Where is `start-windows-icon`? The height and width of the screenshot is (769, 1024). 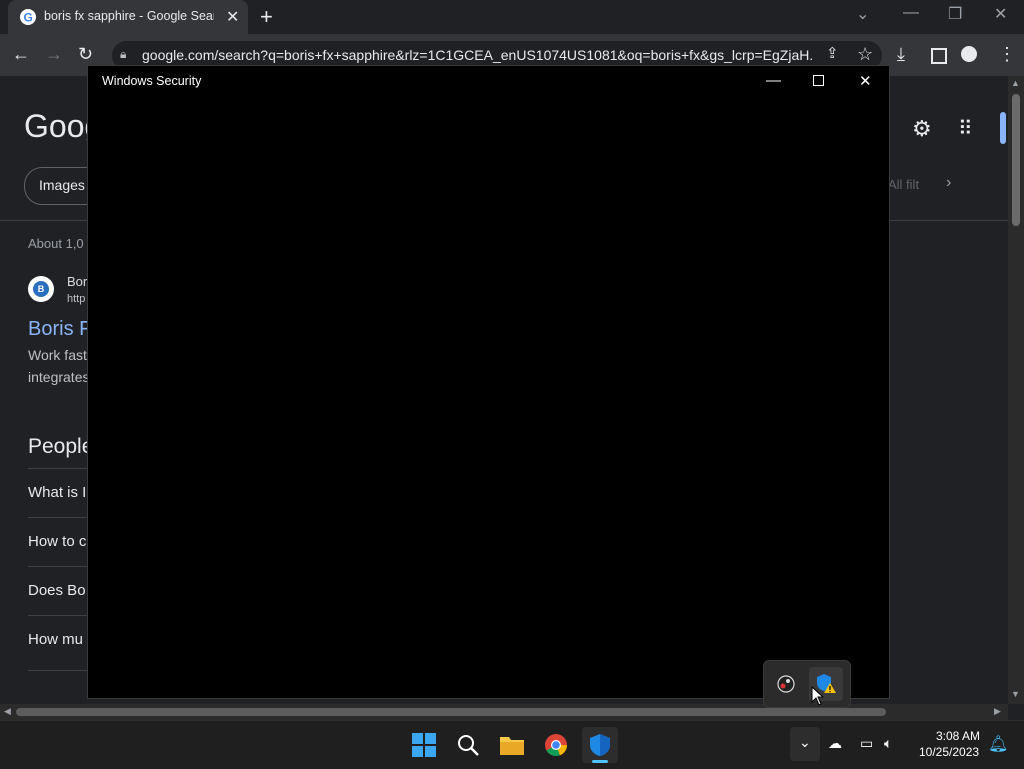 start-windows-icon is located at coordinates (424, 745).